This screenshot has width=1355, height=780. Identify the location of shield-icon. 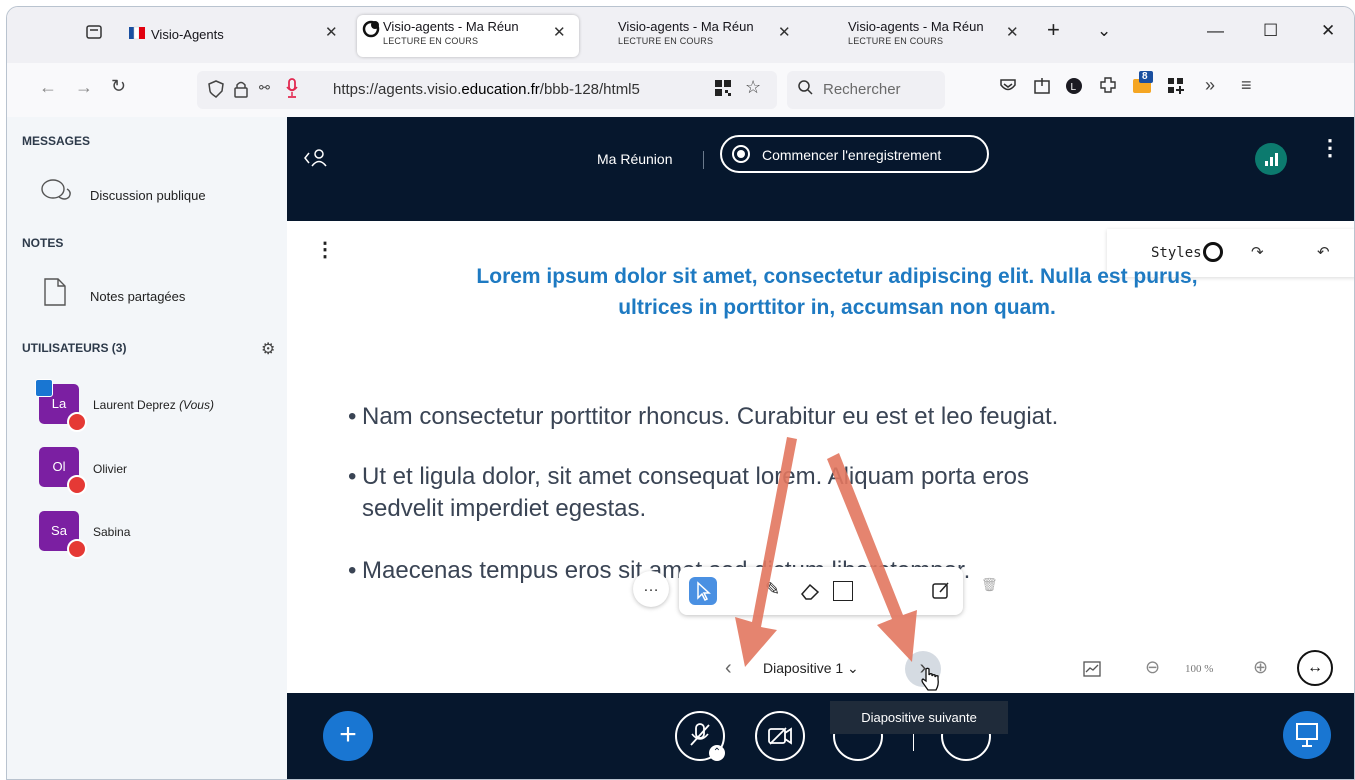
(216, 91).